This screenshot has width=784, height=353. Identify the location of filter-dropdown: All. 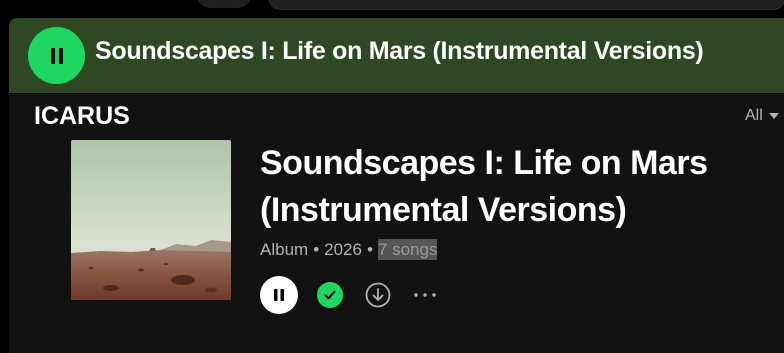
(762, 116).